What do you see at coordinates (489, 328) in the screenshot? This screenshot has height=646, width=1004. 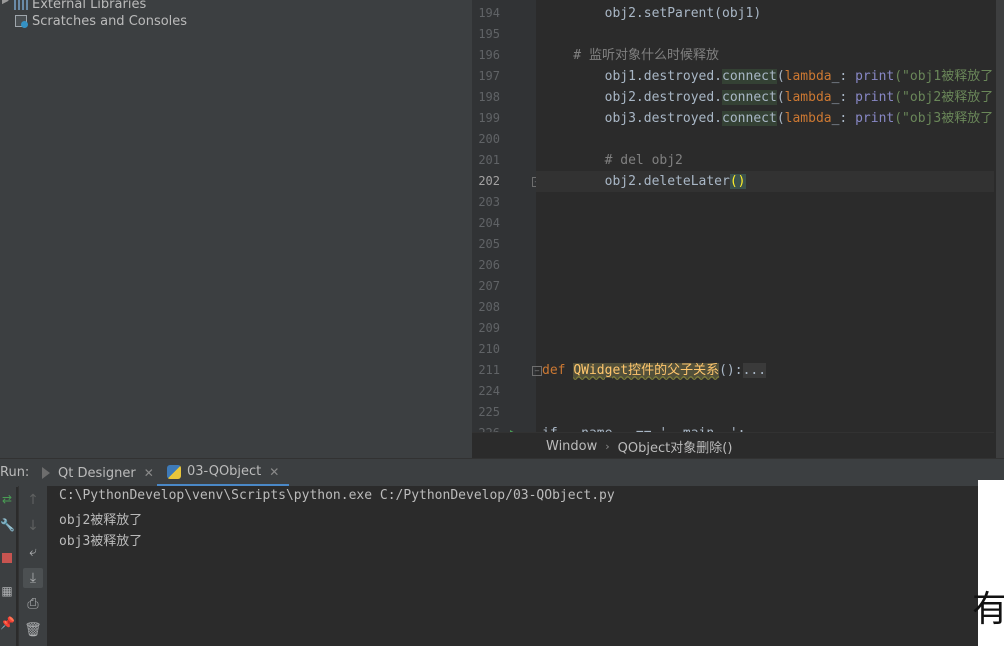 I see `line-number: 209` at bounding box center [489, 328].